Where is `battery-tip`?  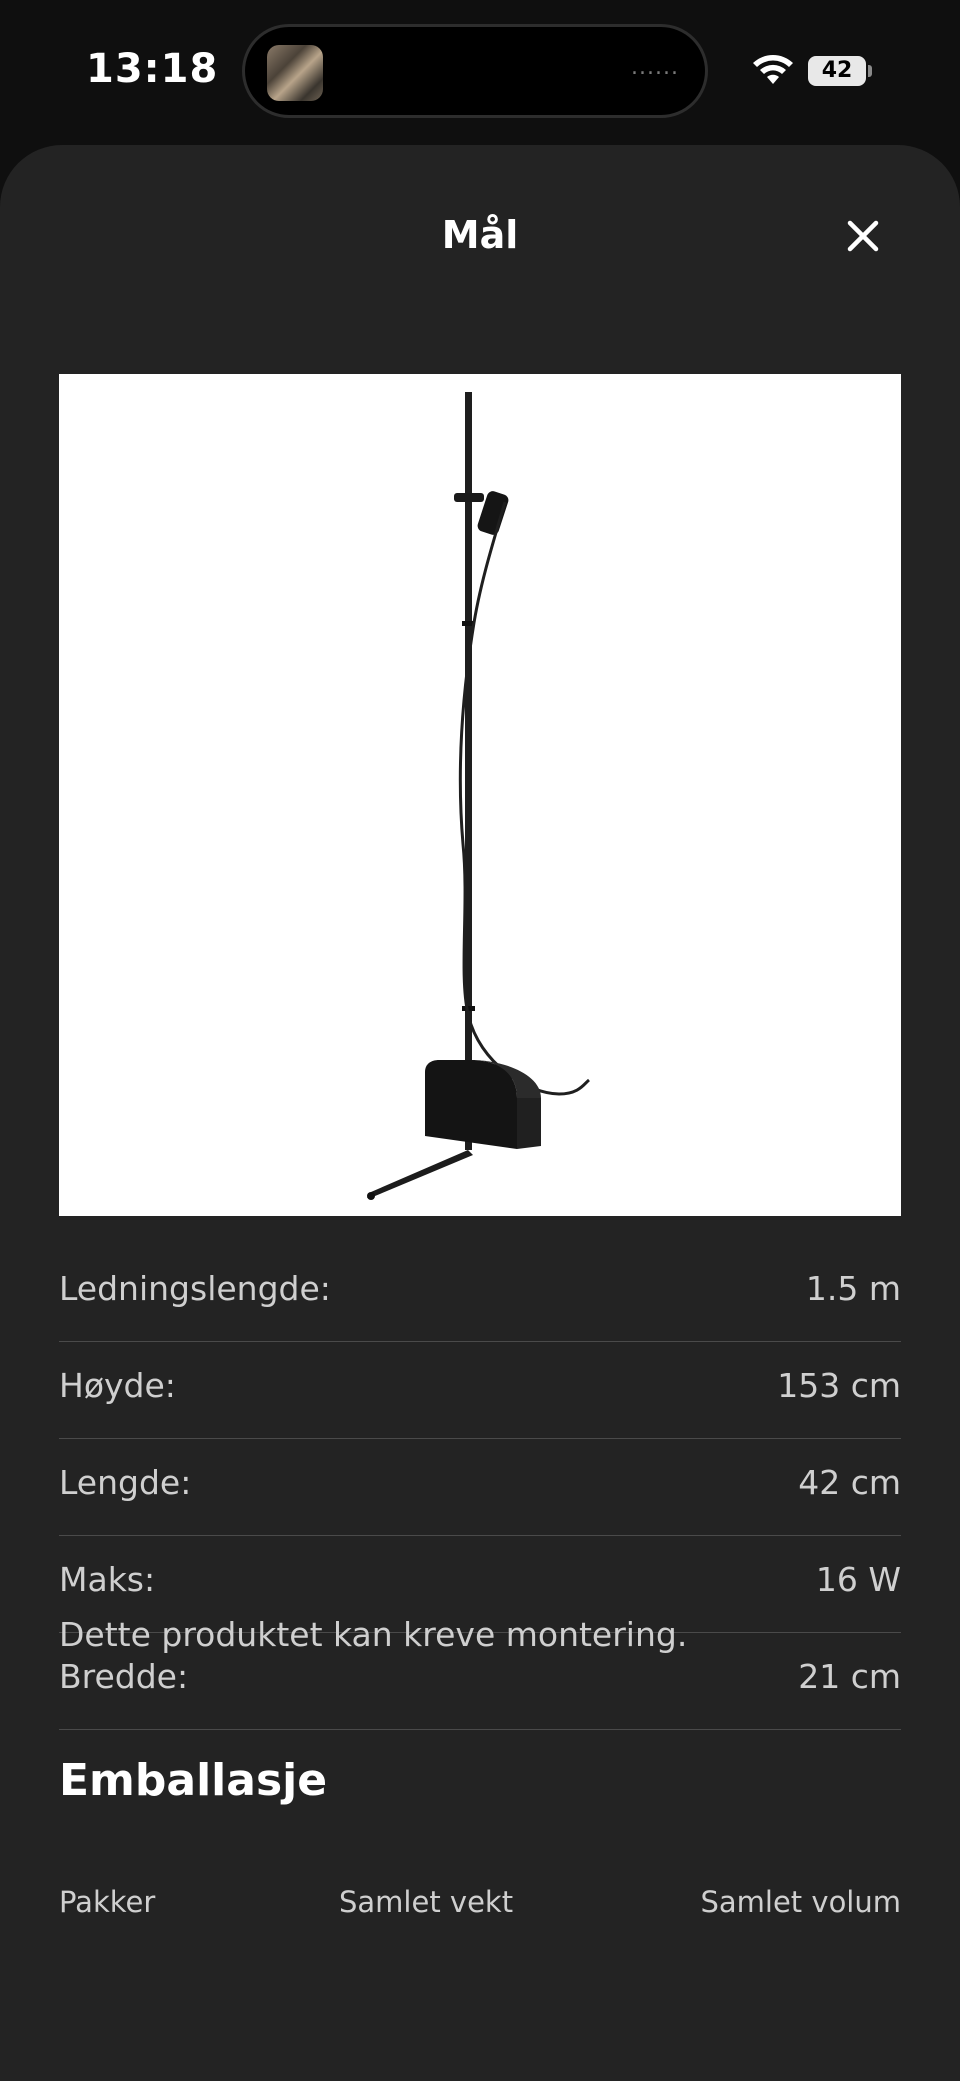
battery-tip is located at coordinates (870, 71).